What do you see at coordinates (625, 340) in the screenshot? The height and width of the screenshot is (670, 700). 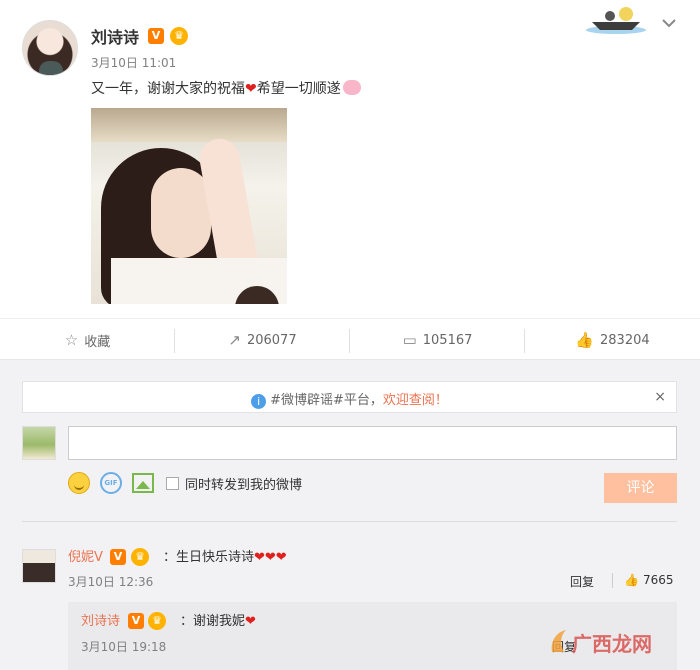 I see `like-count: 283204` at bounding box center [625, 340].